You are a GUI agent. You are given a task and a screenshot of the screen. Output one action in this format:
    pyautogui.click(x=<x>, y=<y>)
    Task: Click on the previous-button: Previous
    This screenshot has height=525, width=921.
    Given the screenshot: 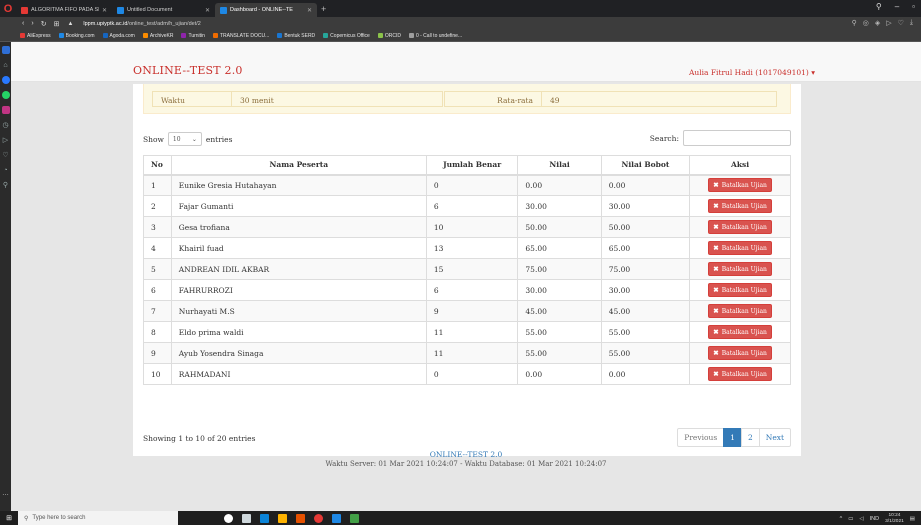 What is the action you would take?
    pyautogui.click(x=701, y=437)
    